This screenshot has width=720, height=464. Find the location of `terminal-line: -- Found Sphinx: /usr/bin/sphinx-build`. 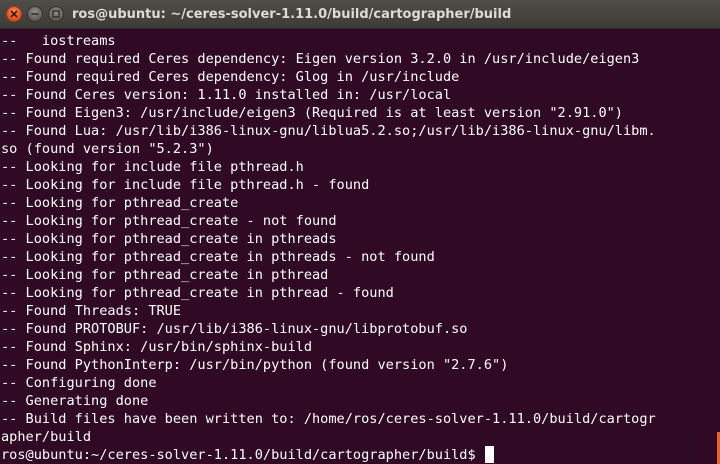

terminal-line: -- Found Sphinx: /usr/bin/sphinx-build is located at coordinates (156, 347).